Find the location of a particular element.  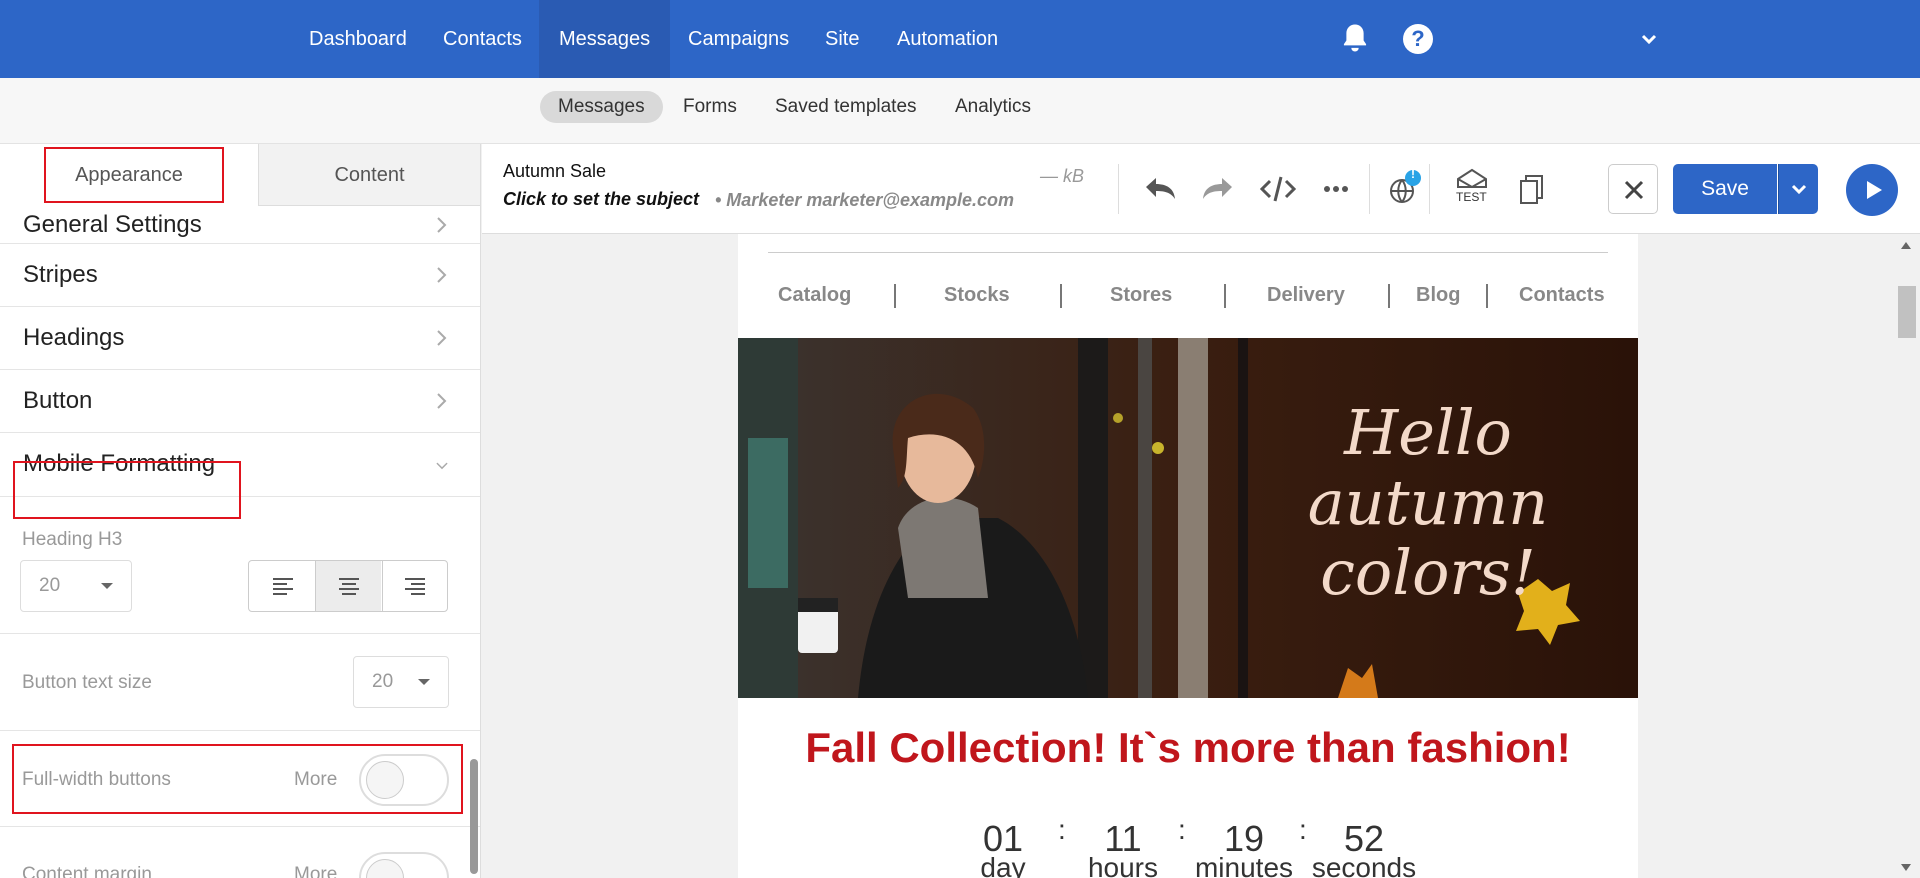

align-left-button is located at coordinates (282, 586).